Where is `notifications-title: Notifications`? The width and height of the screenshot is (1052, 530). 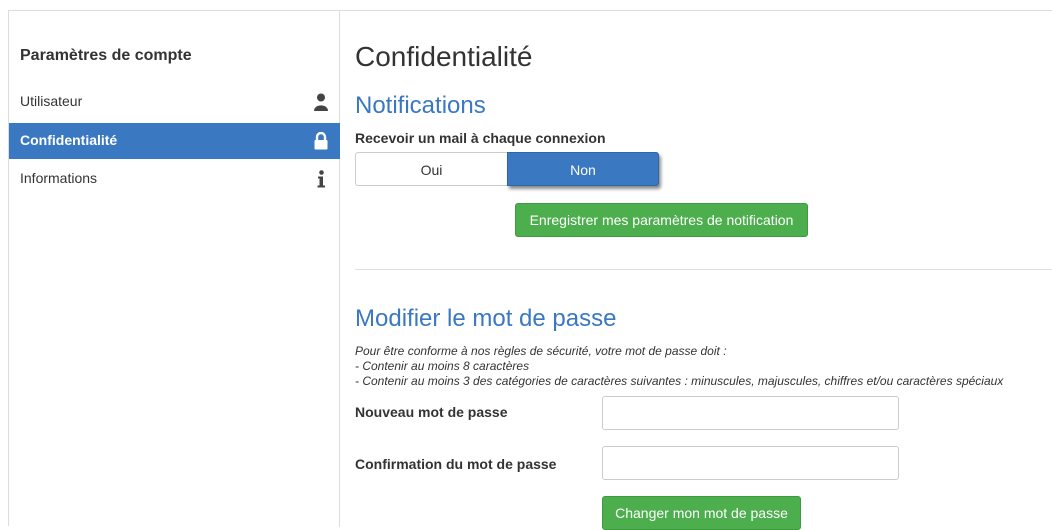 notifications-title: Notifications is located at coordinates (420, 105).